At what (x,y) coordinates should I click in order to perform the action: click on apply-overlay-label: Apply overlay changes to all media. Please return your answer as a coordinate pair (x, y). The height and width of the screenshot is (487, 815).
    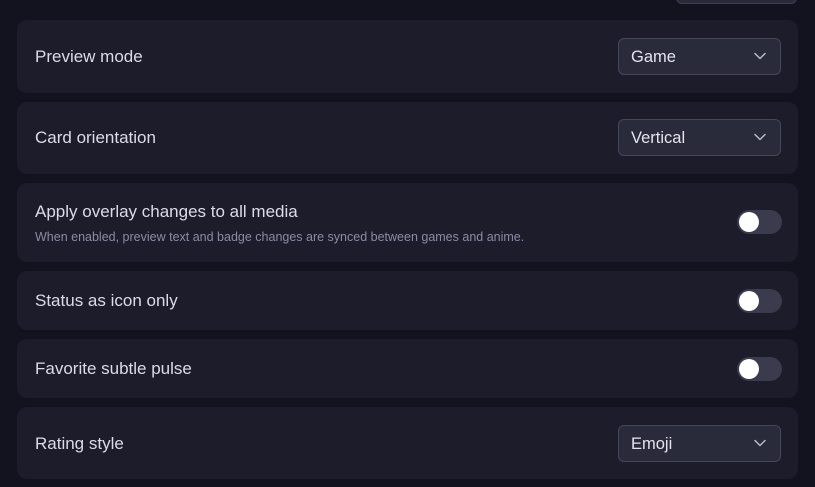
    Looking at the image, I should click on (166, 211).